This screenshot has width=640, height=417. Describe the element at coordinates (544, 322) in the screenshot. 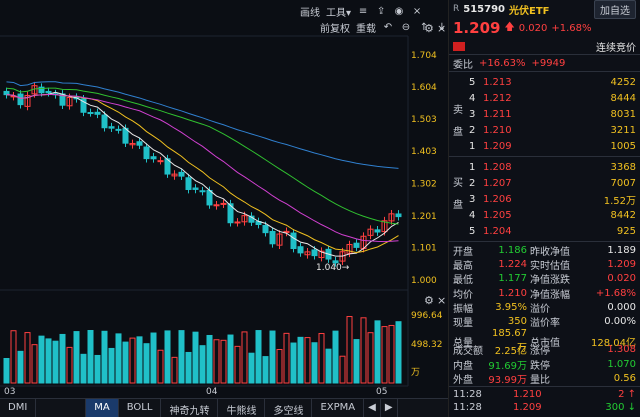

I see `stat-row: 现量 350 溢价率 0.00%` at that location.